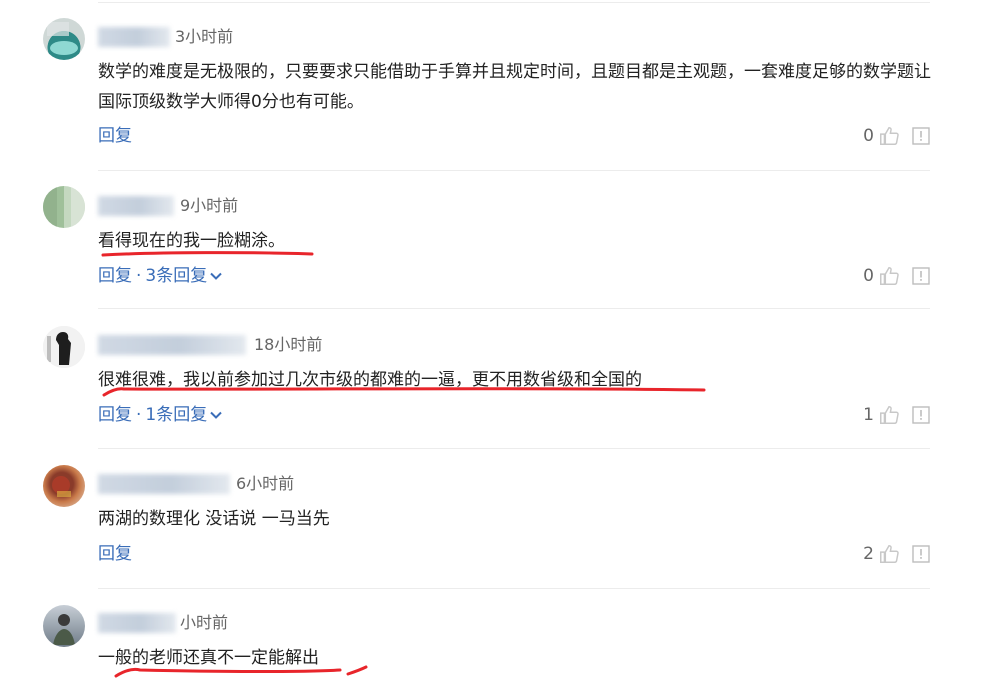  Describe the element at coordinates (204, 622) in the screenshot. I see `comment-time: 小时前` at that location.